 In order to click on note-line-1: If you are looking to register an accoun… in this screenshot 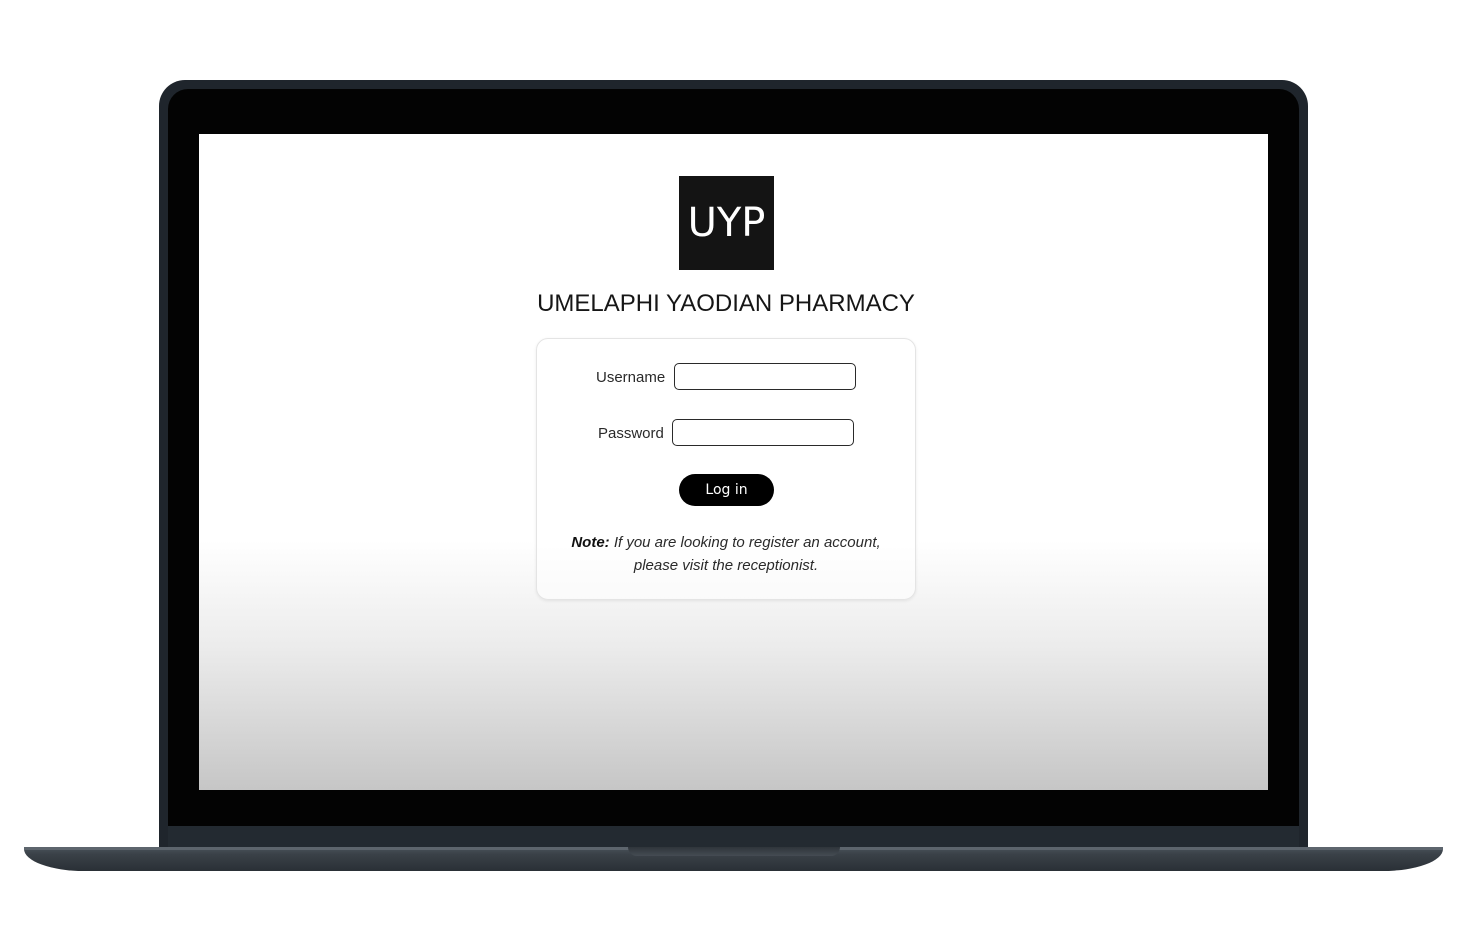, I will do `click(747, 542)`.